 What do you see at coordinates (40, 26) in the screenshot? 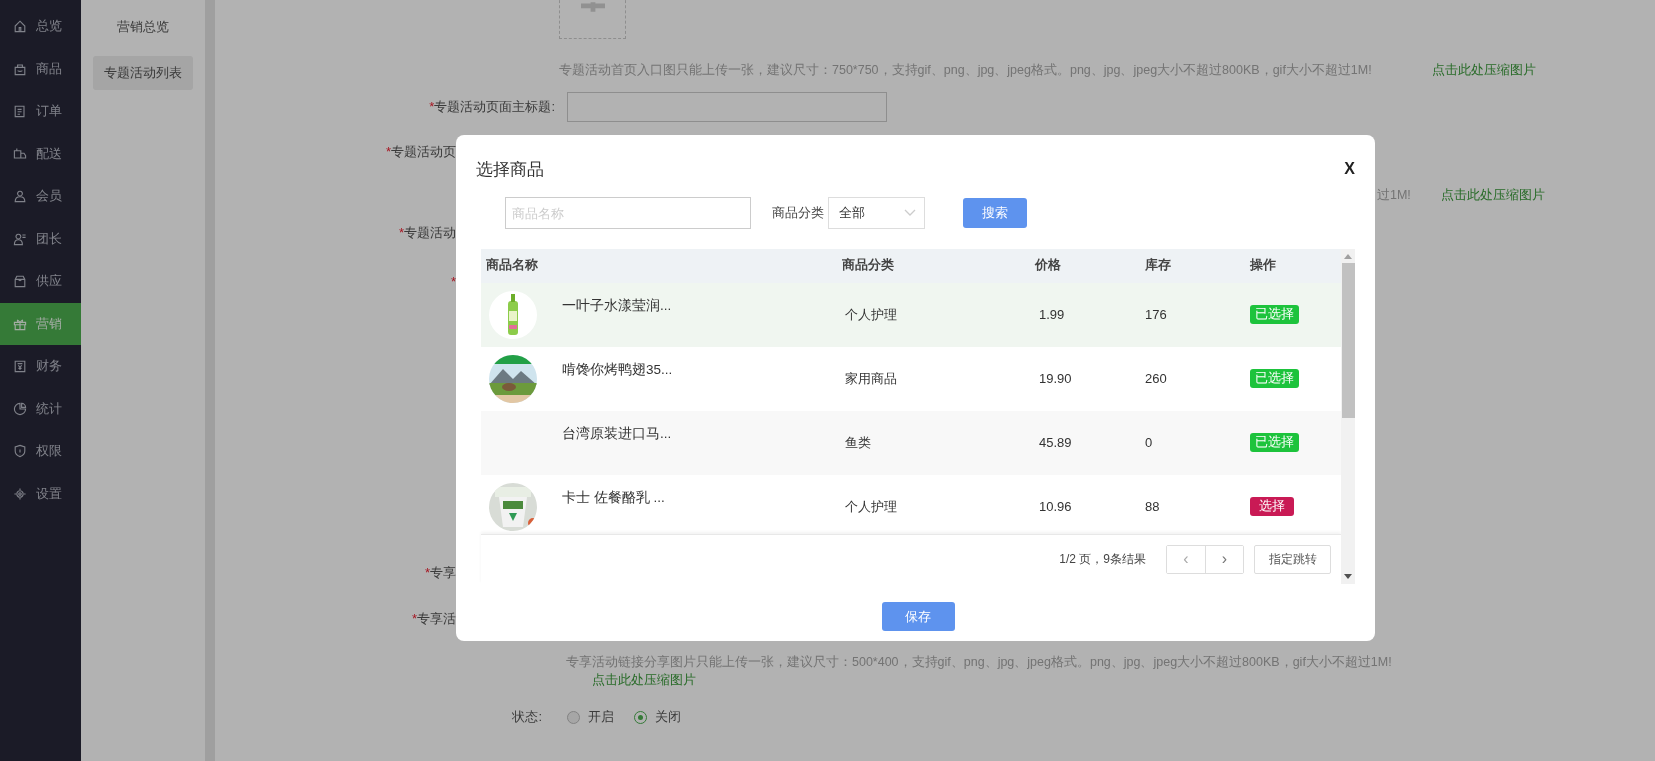
I see `sidebar-item: 总览` at bounding box center [40, 26].